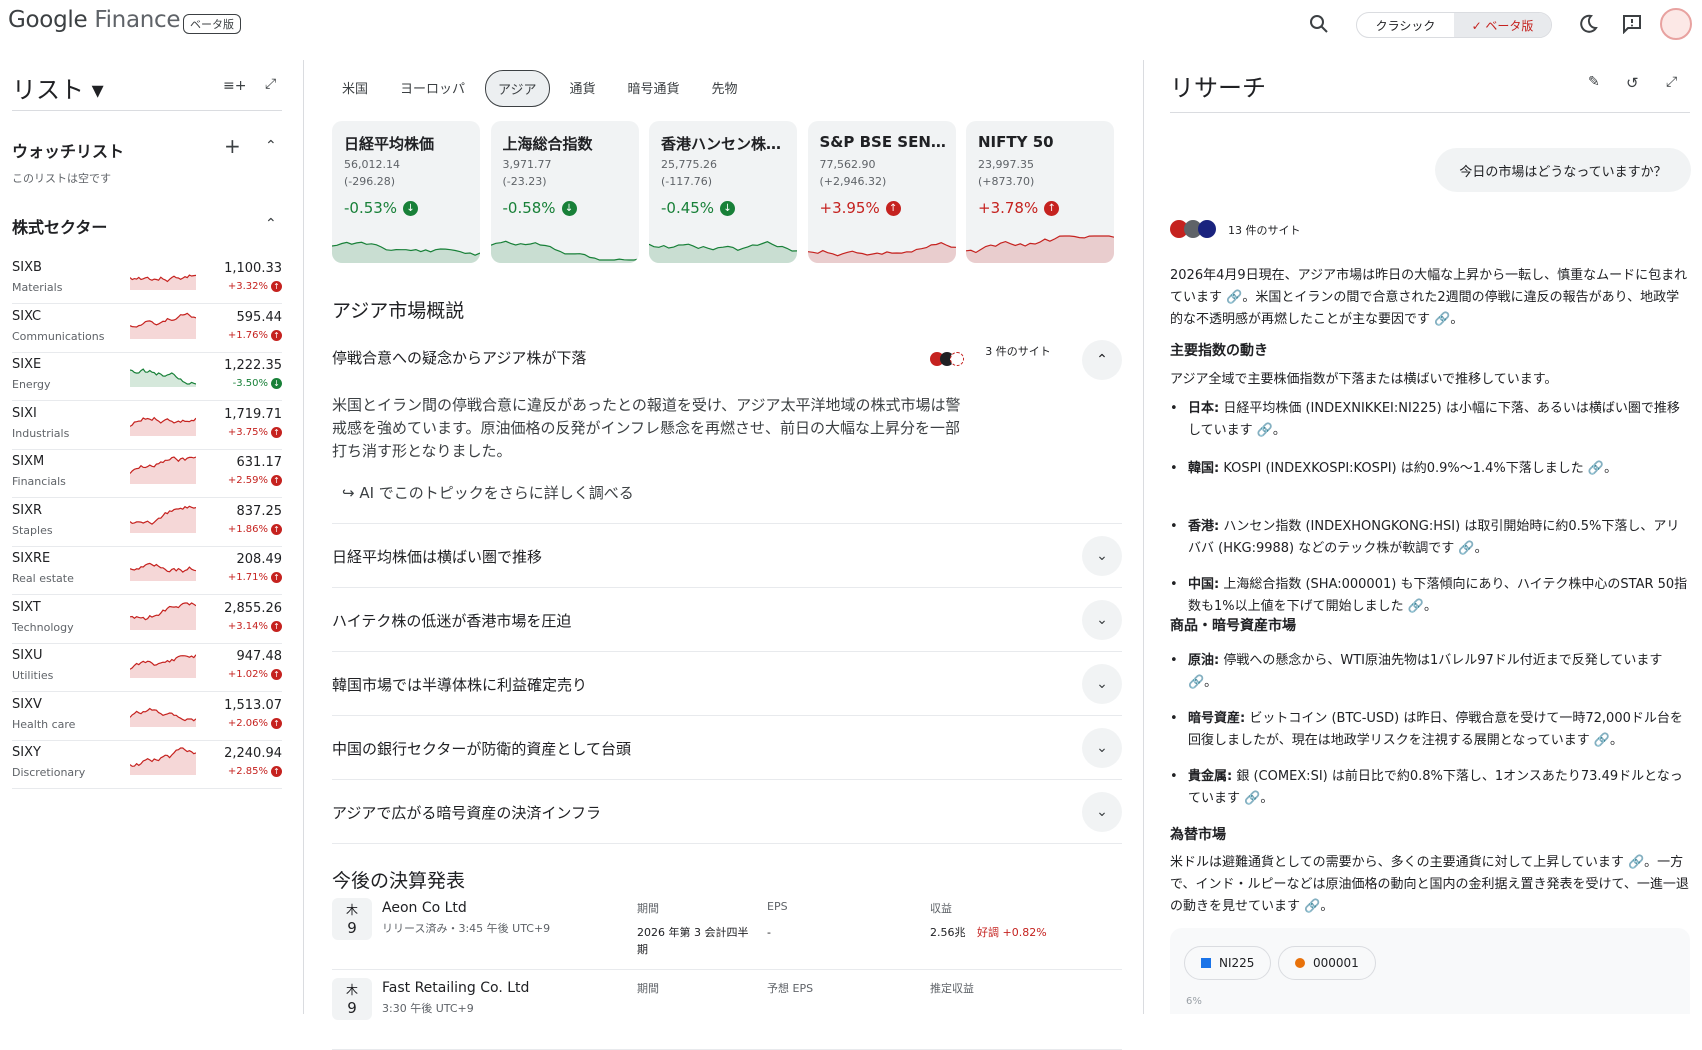 The width and height of the screenshot is (1702, 1050). I want to click on tab-crypto: 暗号通貨, so click(654, 88).